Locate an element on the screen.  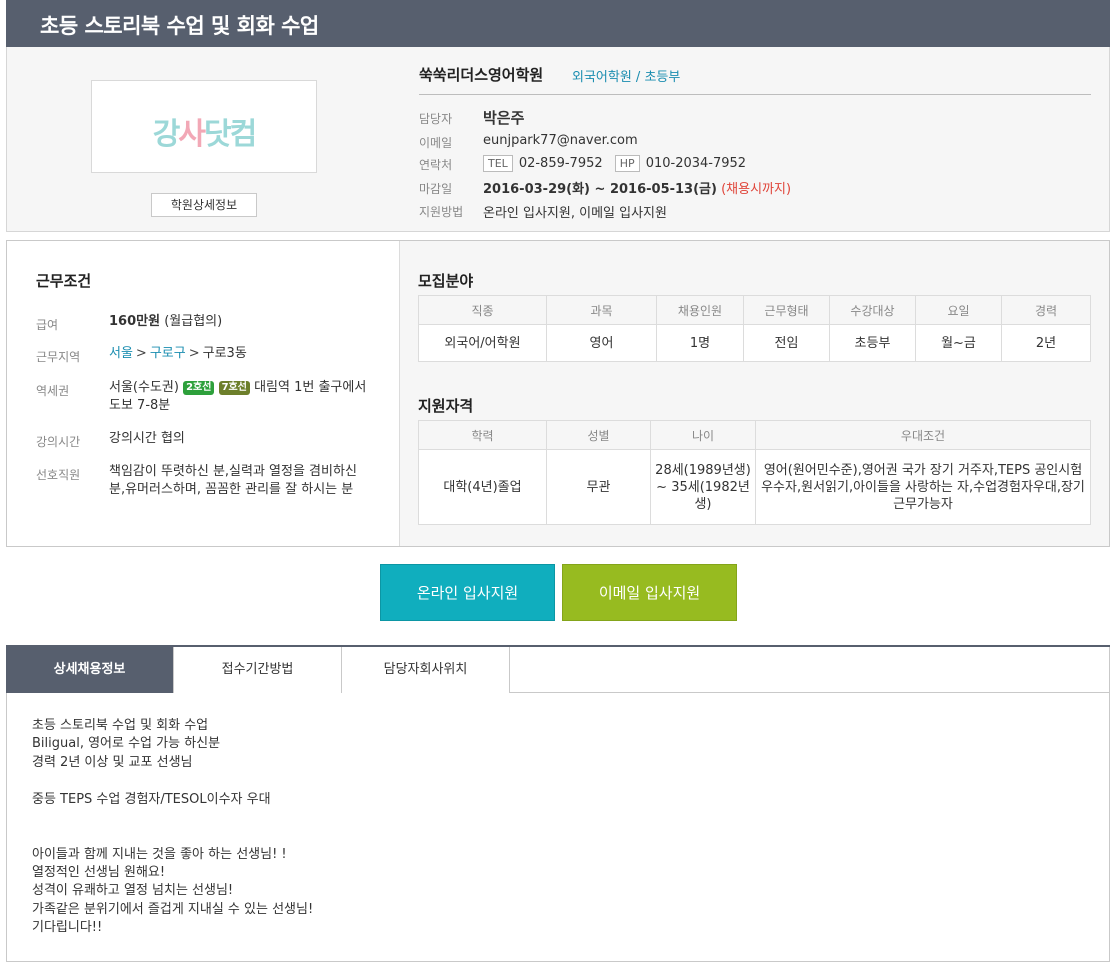
header-preference: 우대조건 is located at coordinates (923, 435).